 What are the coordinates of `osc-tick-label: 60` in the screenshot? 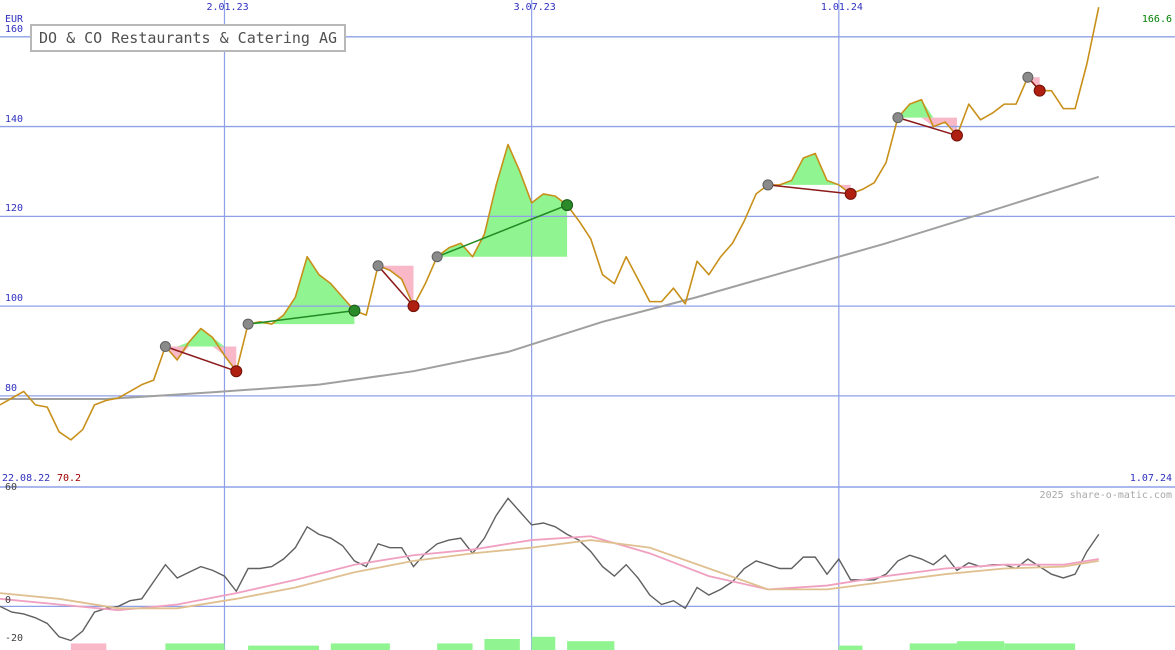 It's located at (11, 487).